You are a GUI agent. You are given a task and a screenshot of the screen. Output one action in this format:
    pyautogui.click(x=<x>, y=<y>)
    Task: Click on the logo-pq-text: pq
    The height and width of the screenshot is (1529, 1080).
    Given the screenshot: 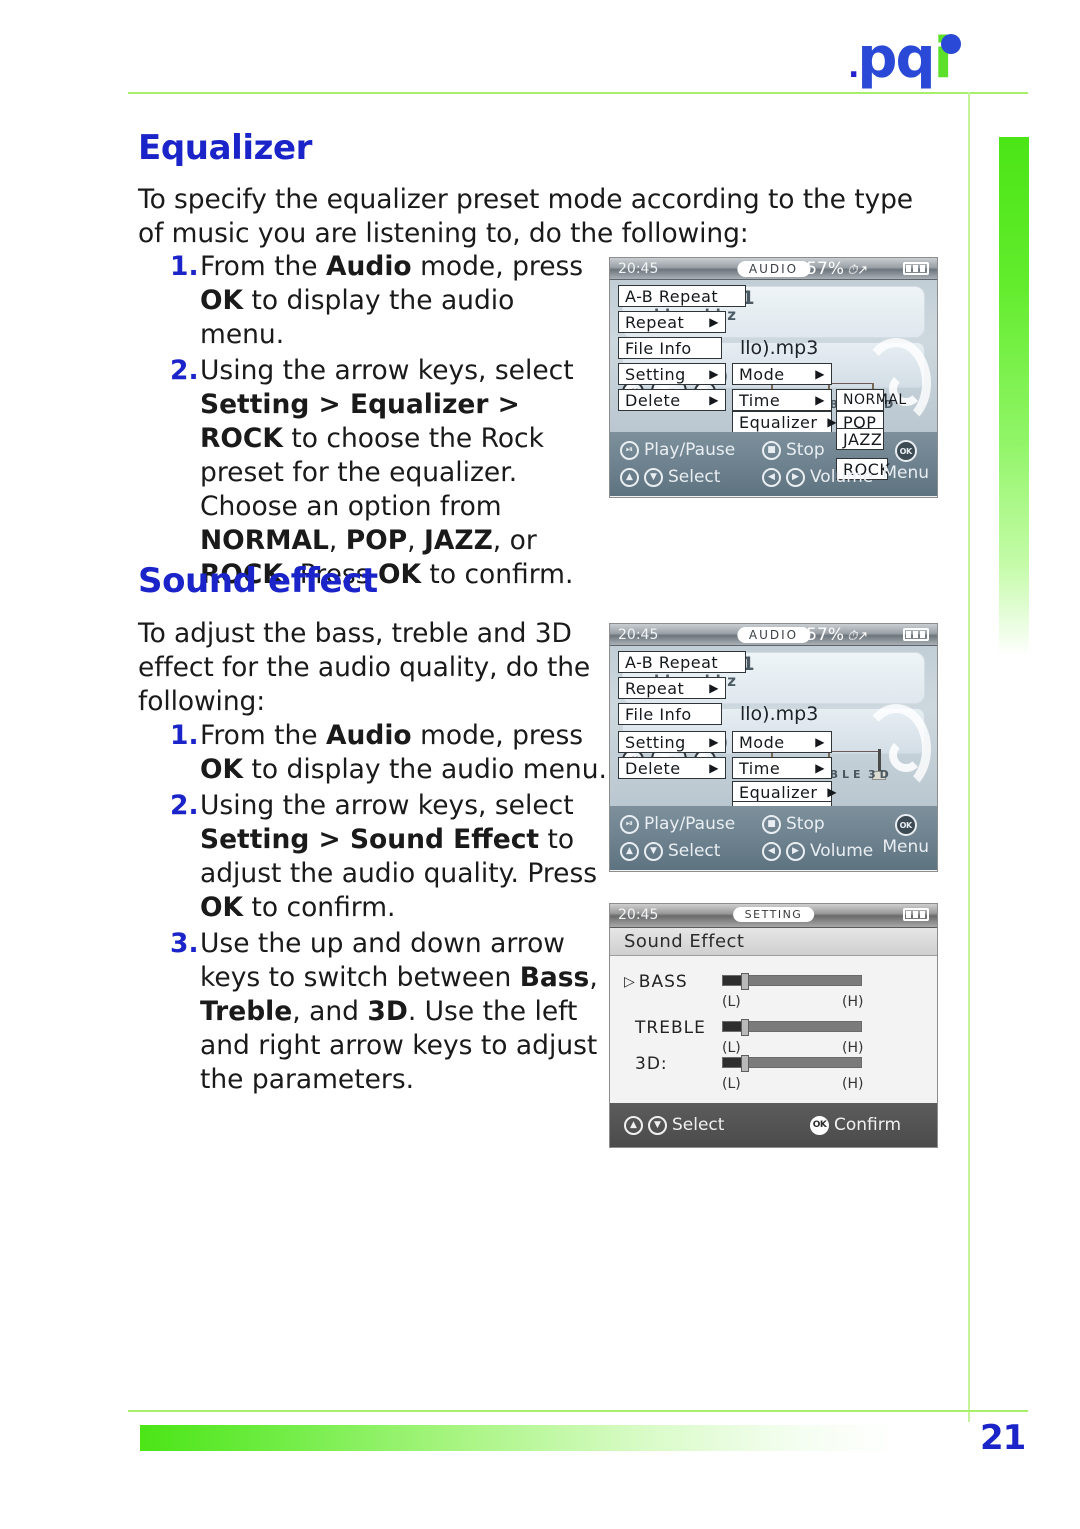 What is the action you would take?
    pyautogui.click(x=896, y=58)
    